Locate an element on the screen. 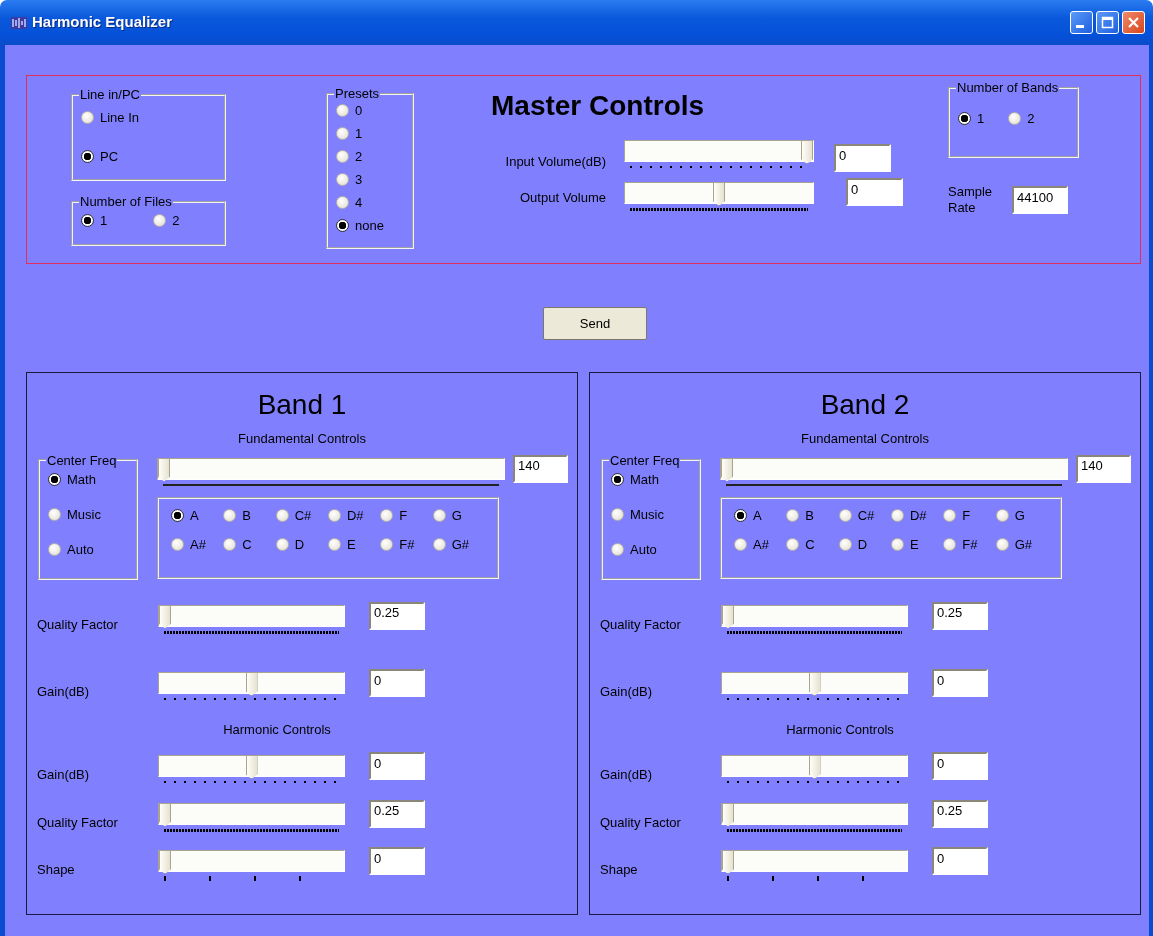 The image size is (1153, 936). maximize-button is located at coordinates (1107, 22).